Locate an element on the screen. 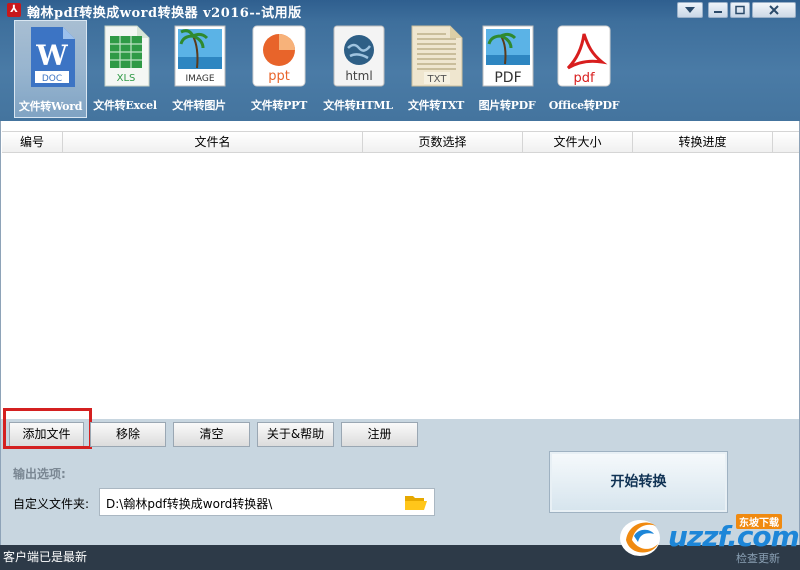  html-icon: html is located at coordinates (359, 56).